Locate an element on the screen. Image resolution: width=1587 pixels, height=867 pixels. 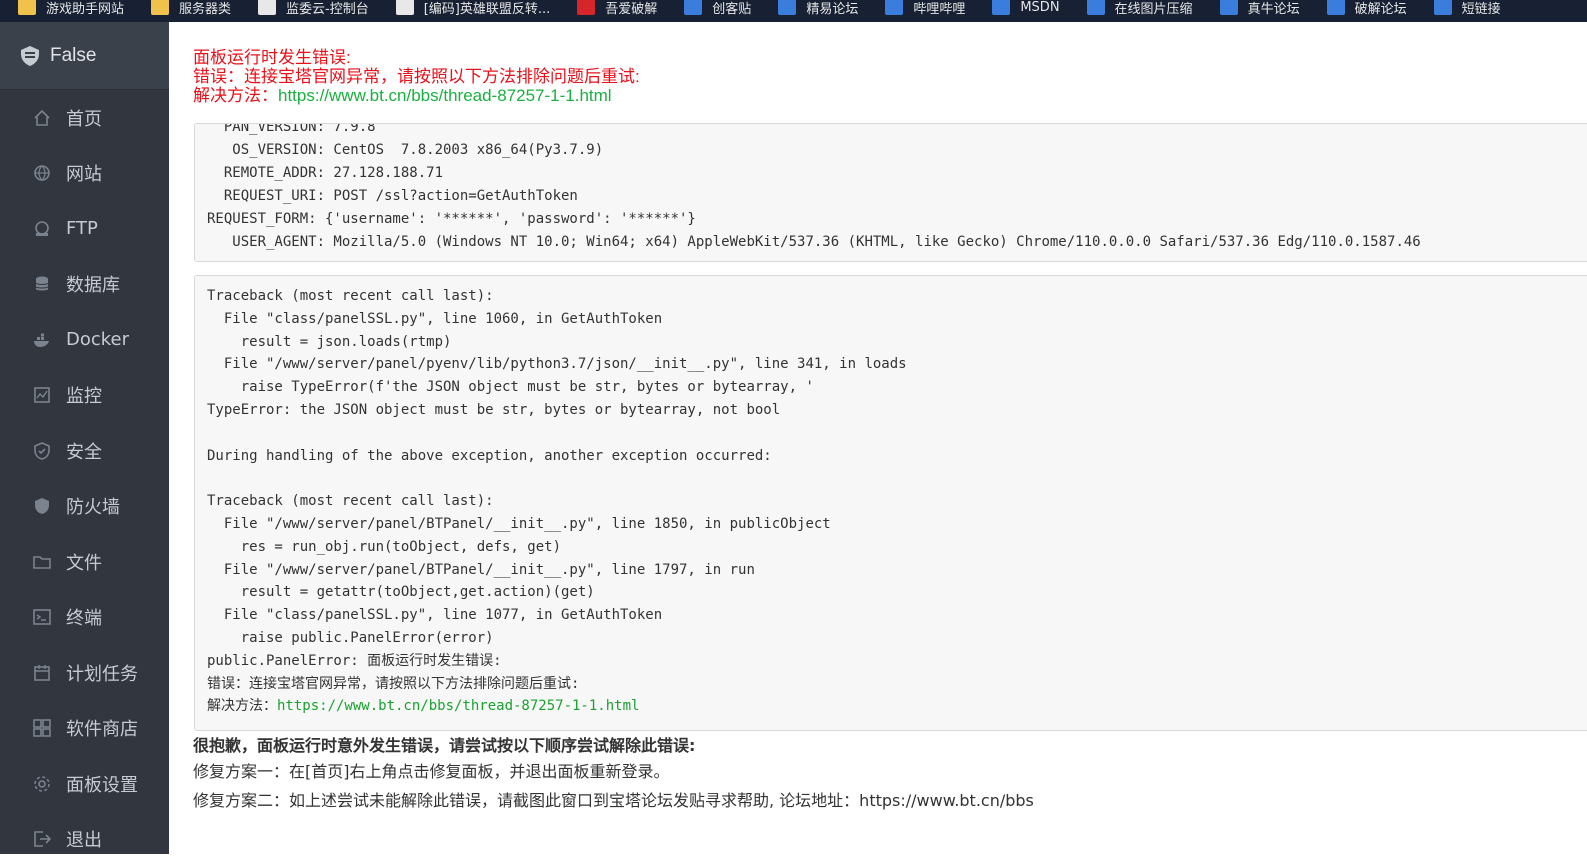
sidebar-item-label: 监控 is located at coordinates (84, 395).